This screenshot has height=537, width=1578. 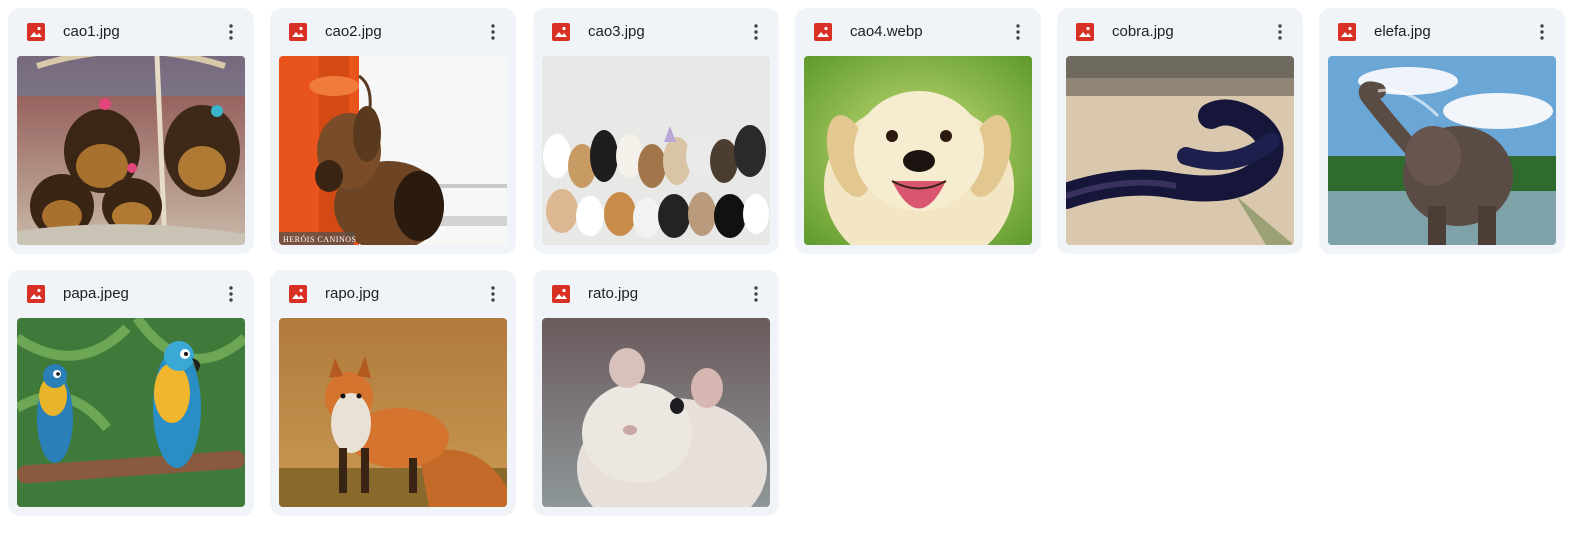 What do you see at coordinates (131, 294) in the screenshot?
I see `file-card-header: papa.jpeg` at bounding box center [131, 294].